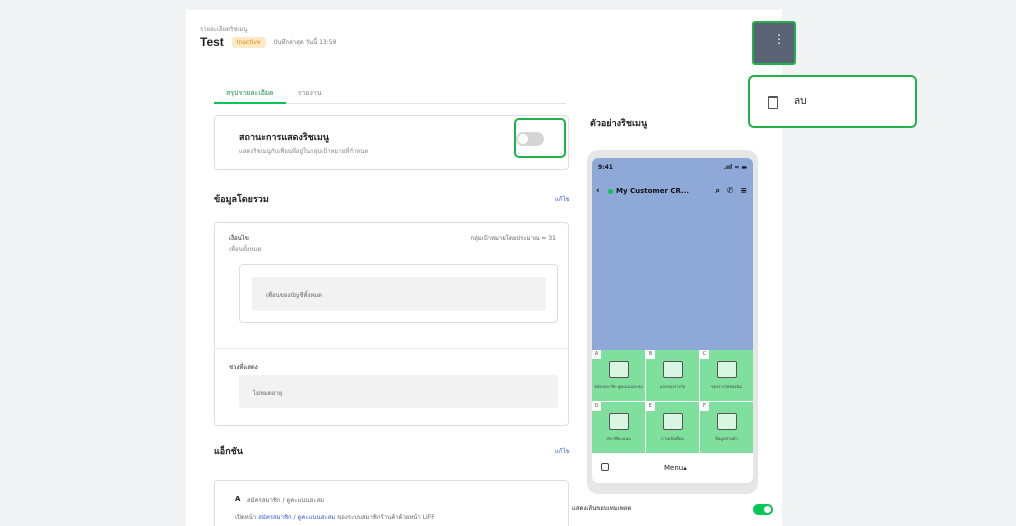  What do you see at coordinates (675, 468) in the screenshot?
I see `menu-toggle: Menu▴` at bounding box center [675, 468].